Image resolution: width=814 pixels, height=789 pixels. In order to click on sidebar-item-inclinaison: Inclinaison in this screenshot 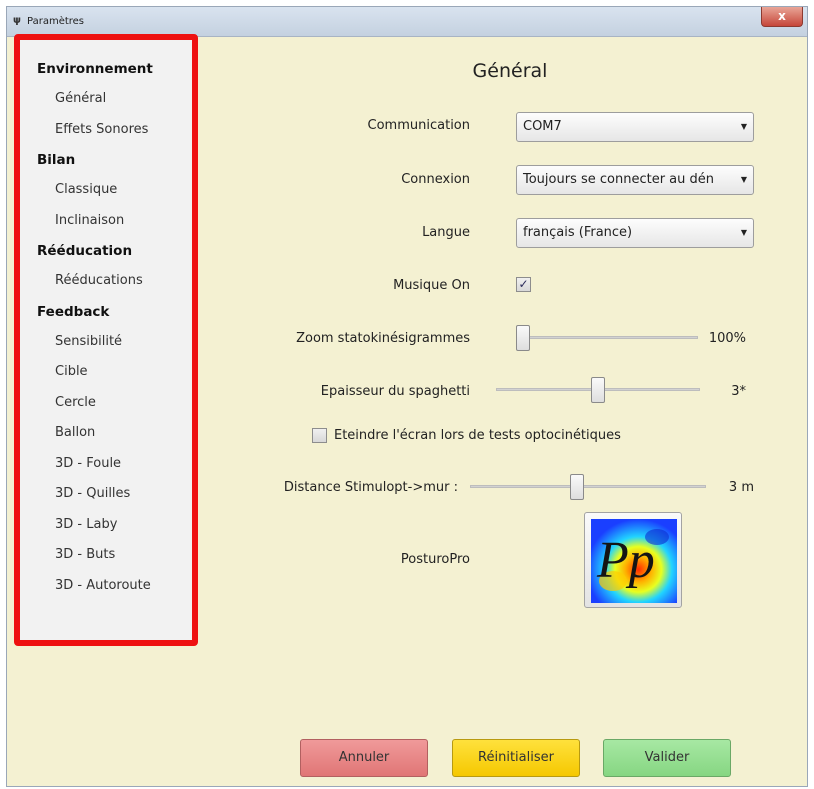, I will do `click(106, 221)`.